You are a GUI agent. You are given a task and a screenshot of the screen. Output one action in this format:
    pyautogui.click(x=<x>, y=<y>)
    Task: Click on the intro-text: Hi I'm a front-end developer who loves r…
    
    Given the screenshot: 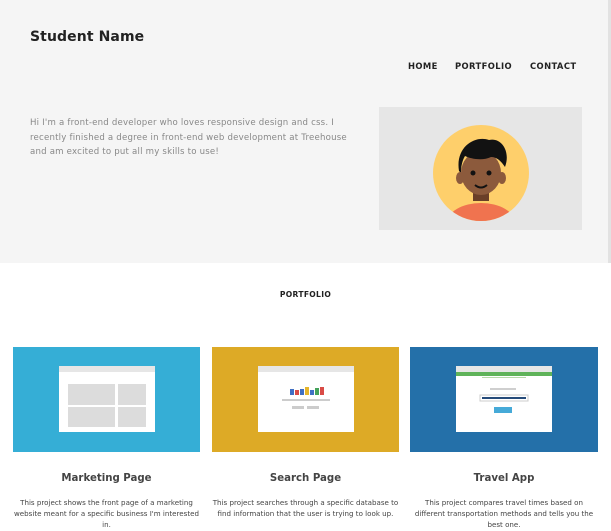 What is the action you would take?
    pyautogui.click(x=188, y=137)
    